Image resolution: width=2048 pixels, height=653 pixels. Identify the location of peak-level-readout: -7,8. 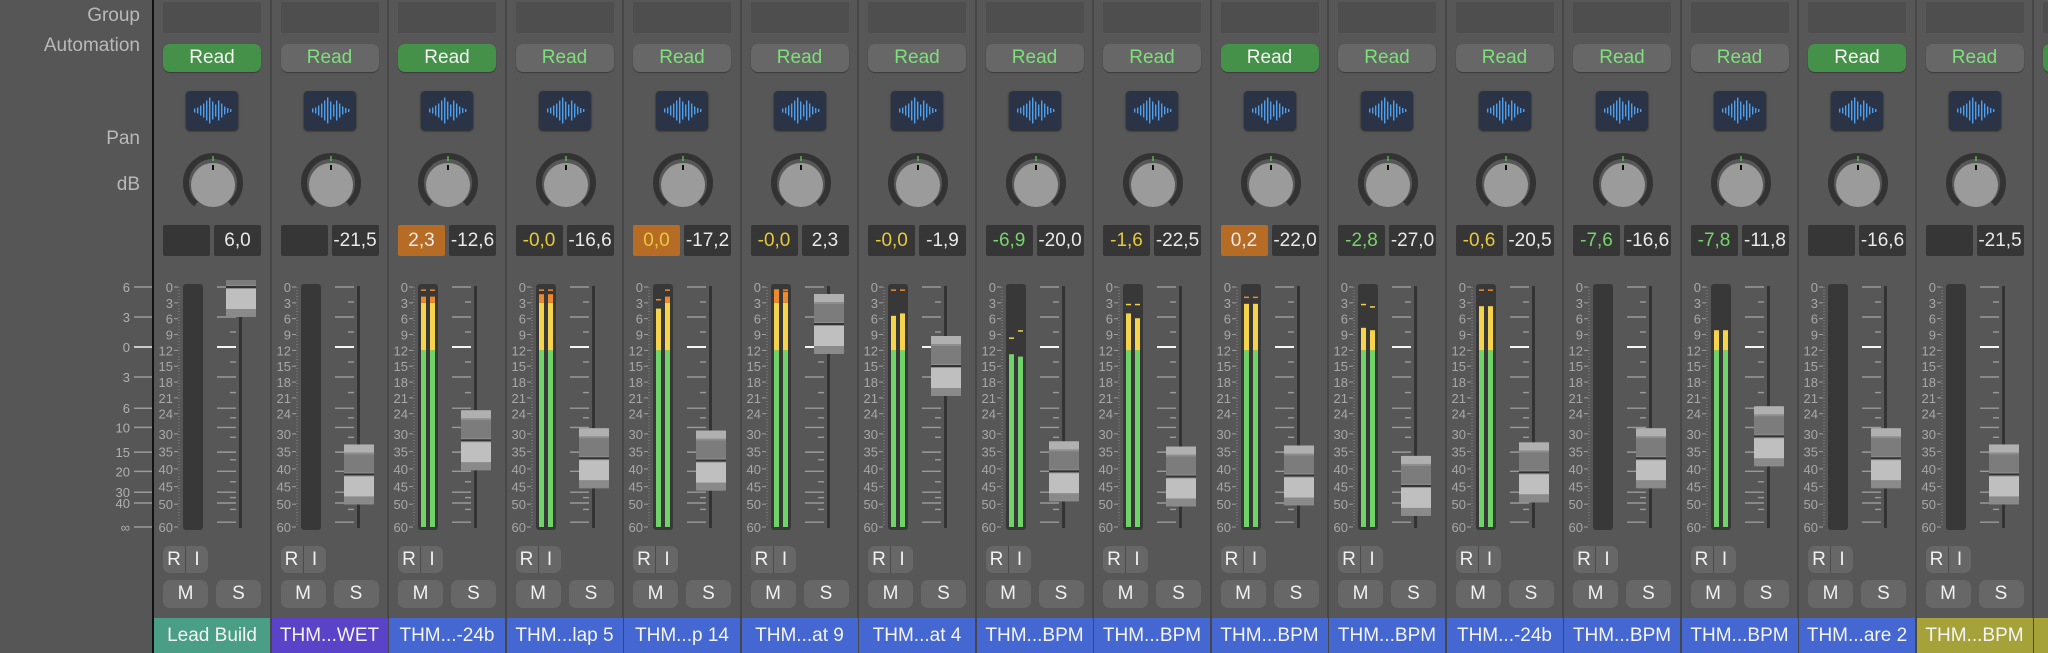
(1714, 240).